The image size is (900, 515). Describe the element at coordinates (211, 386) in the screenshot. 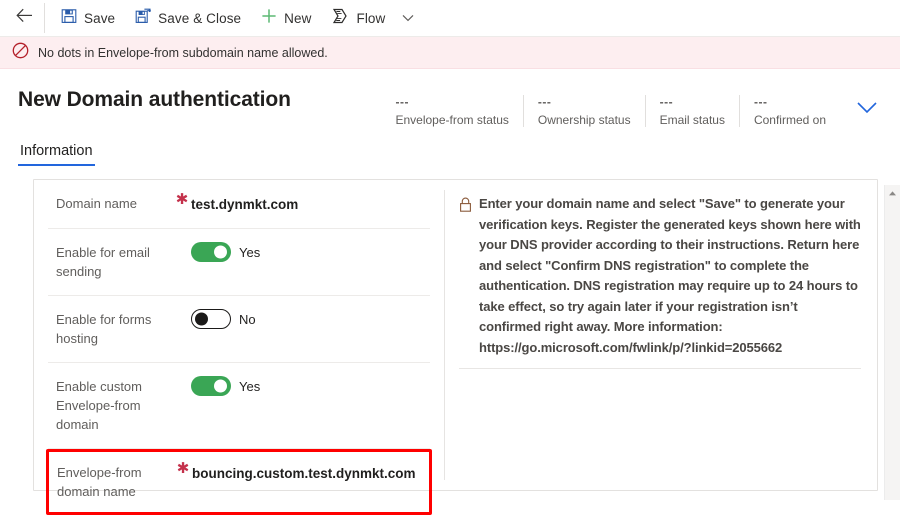

I see `toggle-enable-custom-envelope-from-domain` at that location.